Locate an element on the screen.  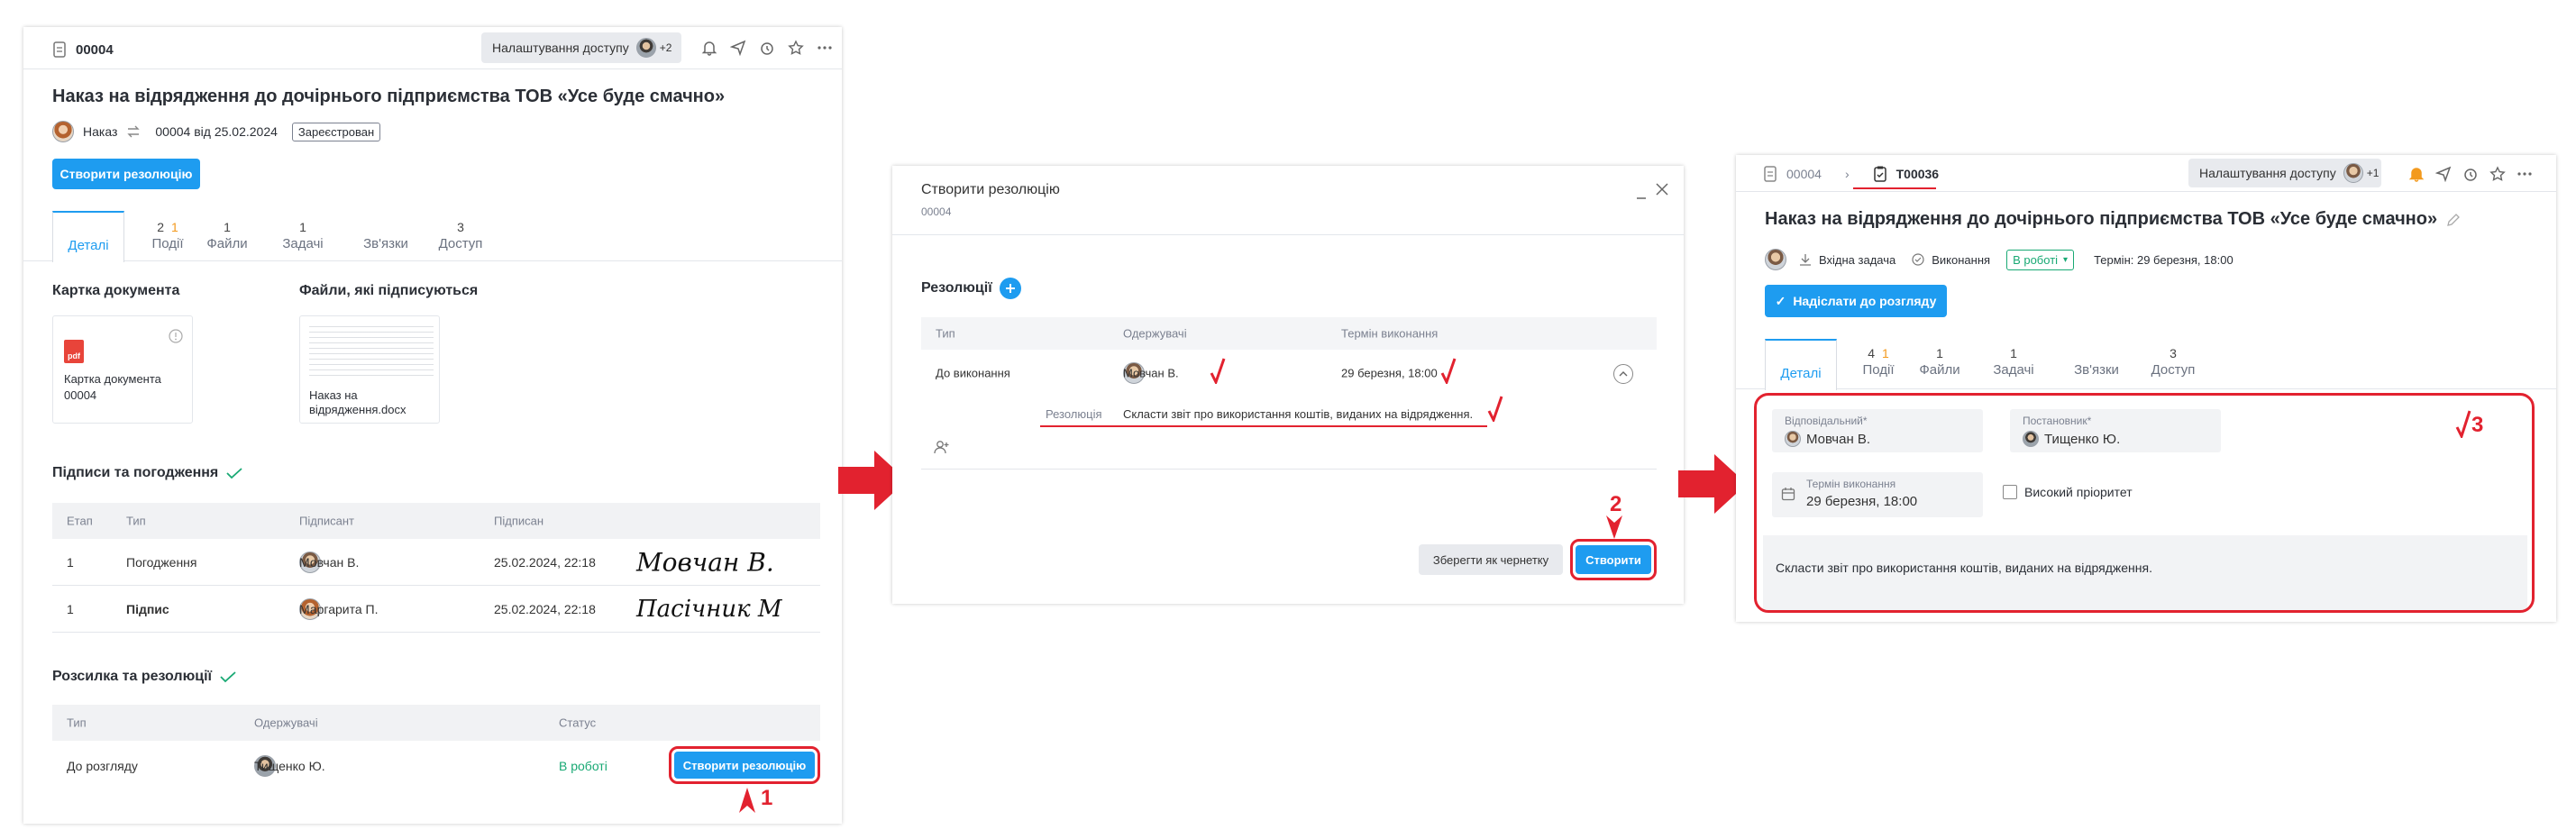
document-number: 00004 is located at coordinates (95, 49).